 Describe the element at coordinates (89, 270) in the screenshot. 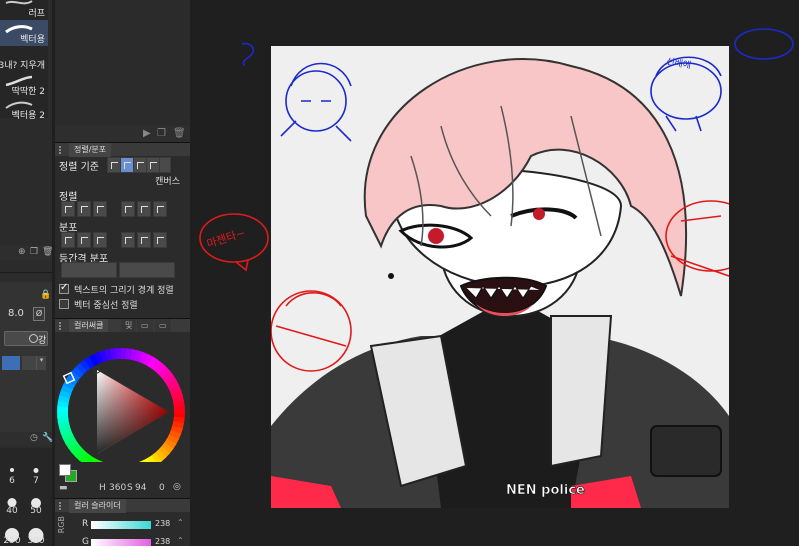

I see `distribute-horizontal-space-button` at that location.